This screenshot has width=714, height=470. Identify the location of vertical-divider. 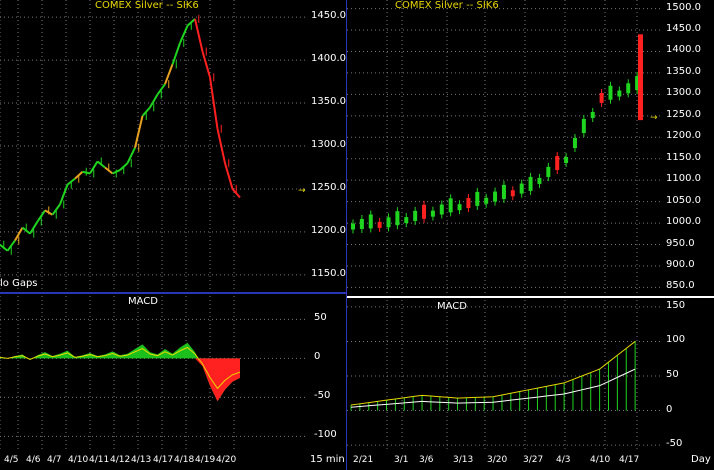
(346, 235).